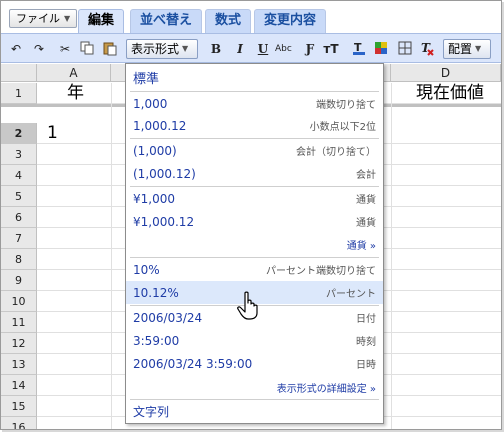  Describe the element at coordinates (19, 154) in the screenshot. I see `row-header: 3` at that location.